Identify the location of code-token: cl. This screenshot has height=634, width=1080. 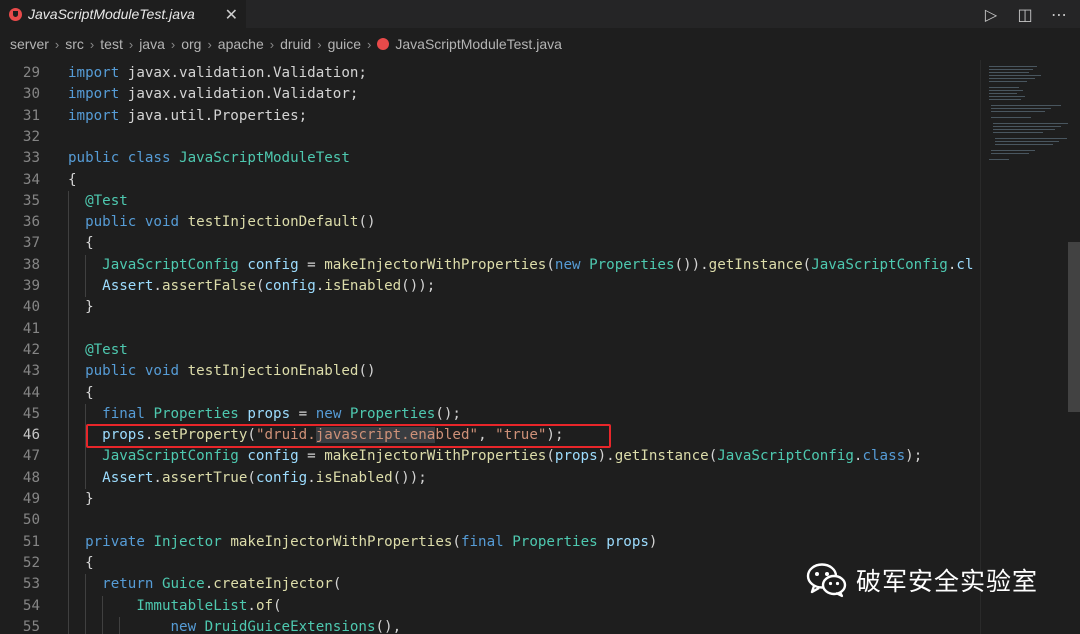
(965, 264).